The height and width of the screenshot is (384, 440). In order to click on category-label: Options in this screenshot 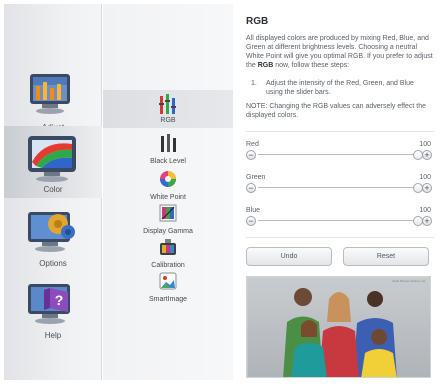, I will do `click(53, 263)`.